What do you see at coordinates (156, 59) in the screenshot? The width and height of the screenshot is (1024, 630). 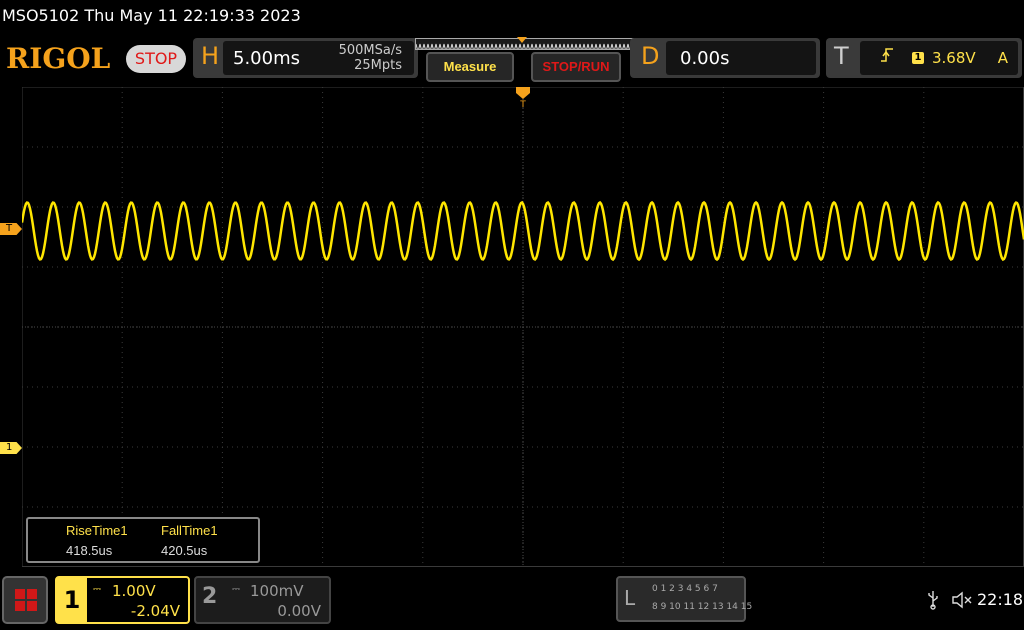 I see `run-state-badge: STOP` at bounding box center [156, 59].